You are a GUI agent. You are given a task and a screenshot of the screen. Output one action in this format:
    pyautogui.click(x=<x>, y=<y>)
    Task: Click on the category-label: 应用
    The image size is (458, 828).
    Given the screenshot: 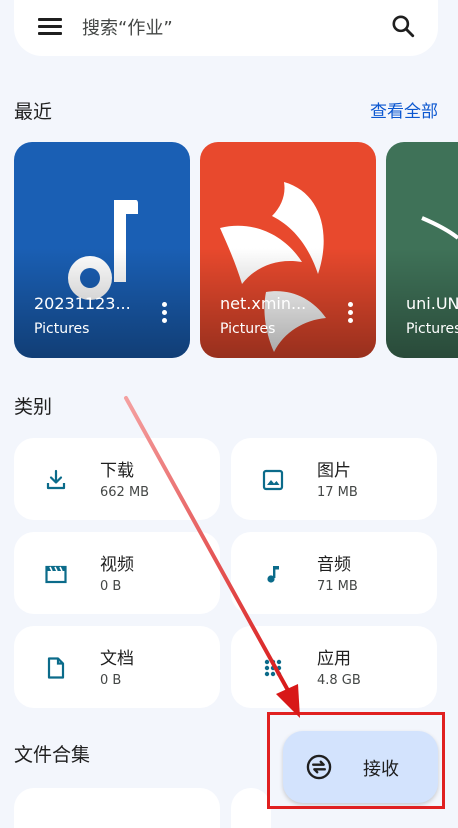 What is the action you would take?
    pyautogui.click(x=334, y=659)
    